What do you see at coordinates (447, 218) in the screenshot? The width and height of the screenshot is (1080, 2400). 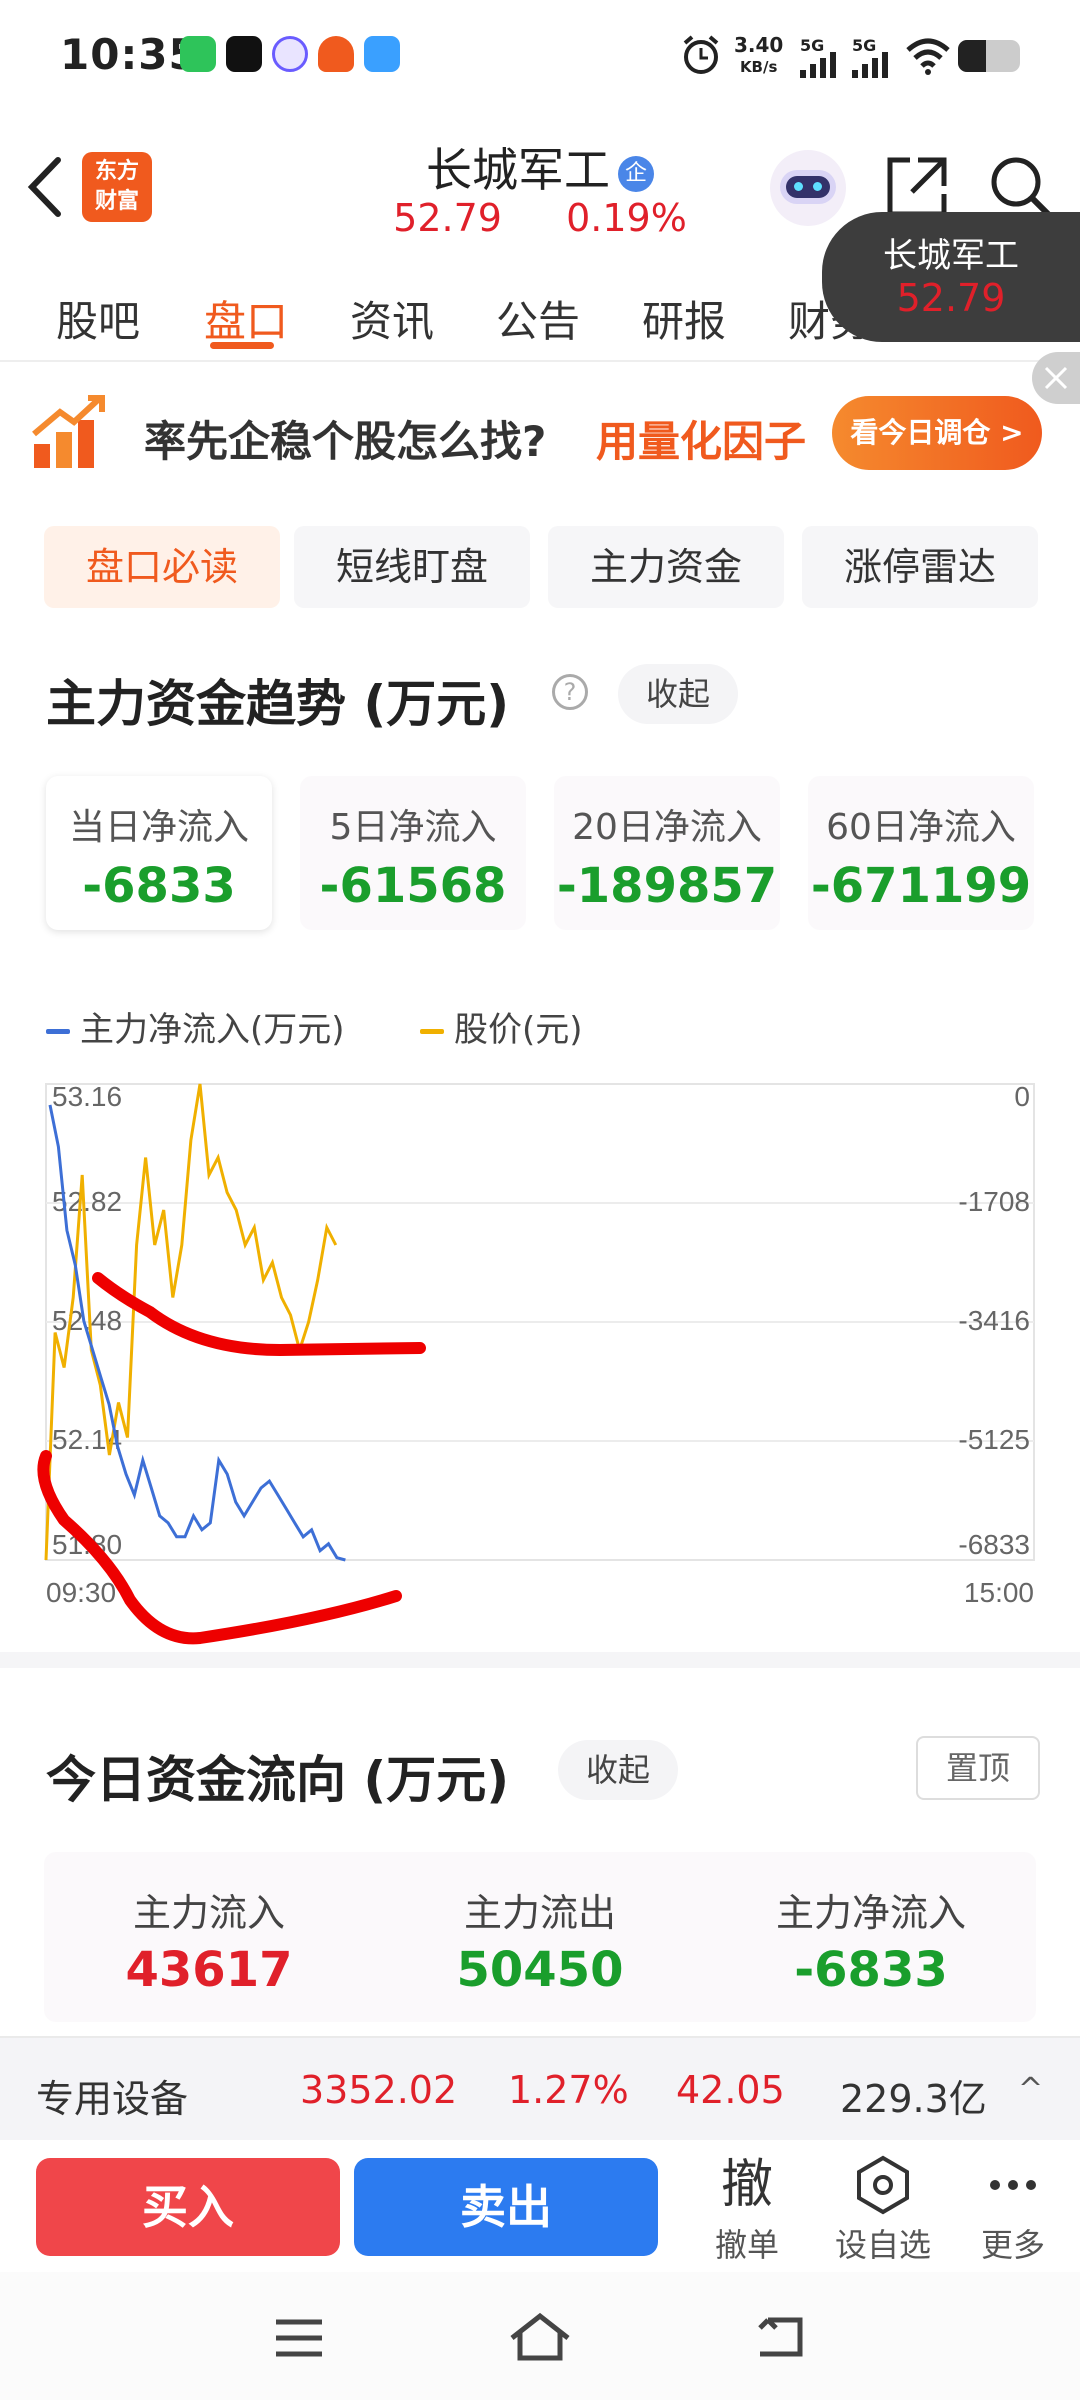 I see `stock-price: 52.79` at bounding box center [447, 218].